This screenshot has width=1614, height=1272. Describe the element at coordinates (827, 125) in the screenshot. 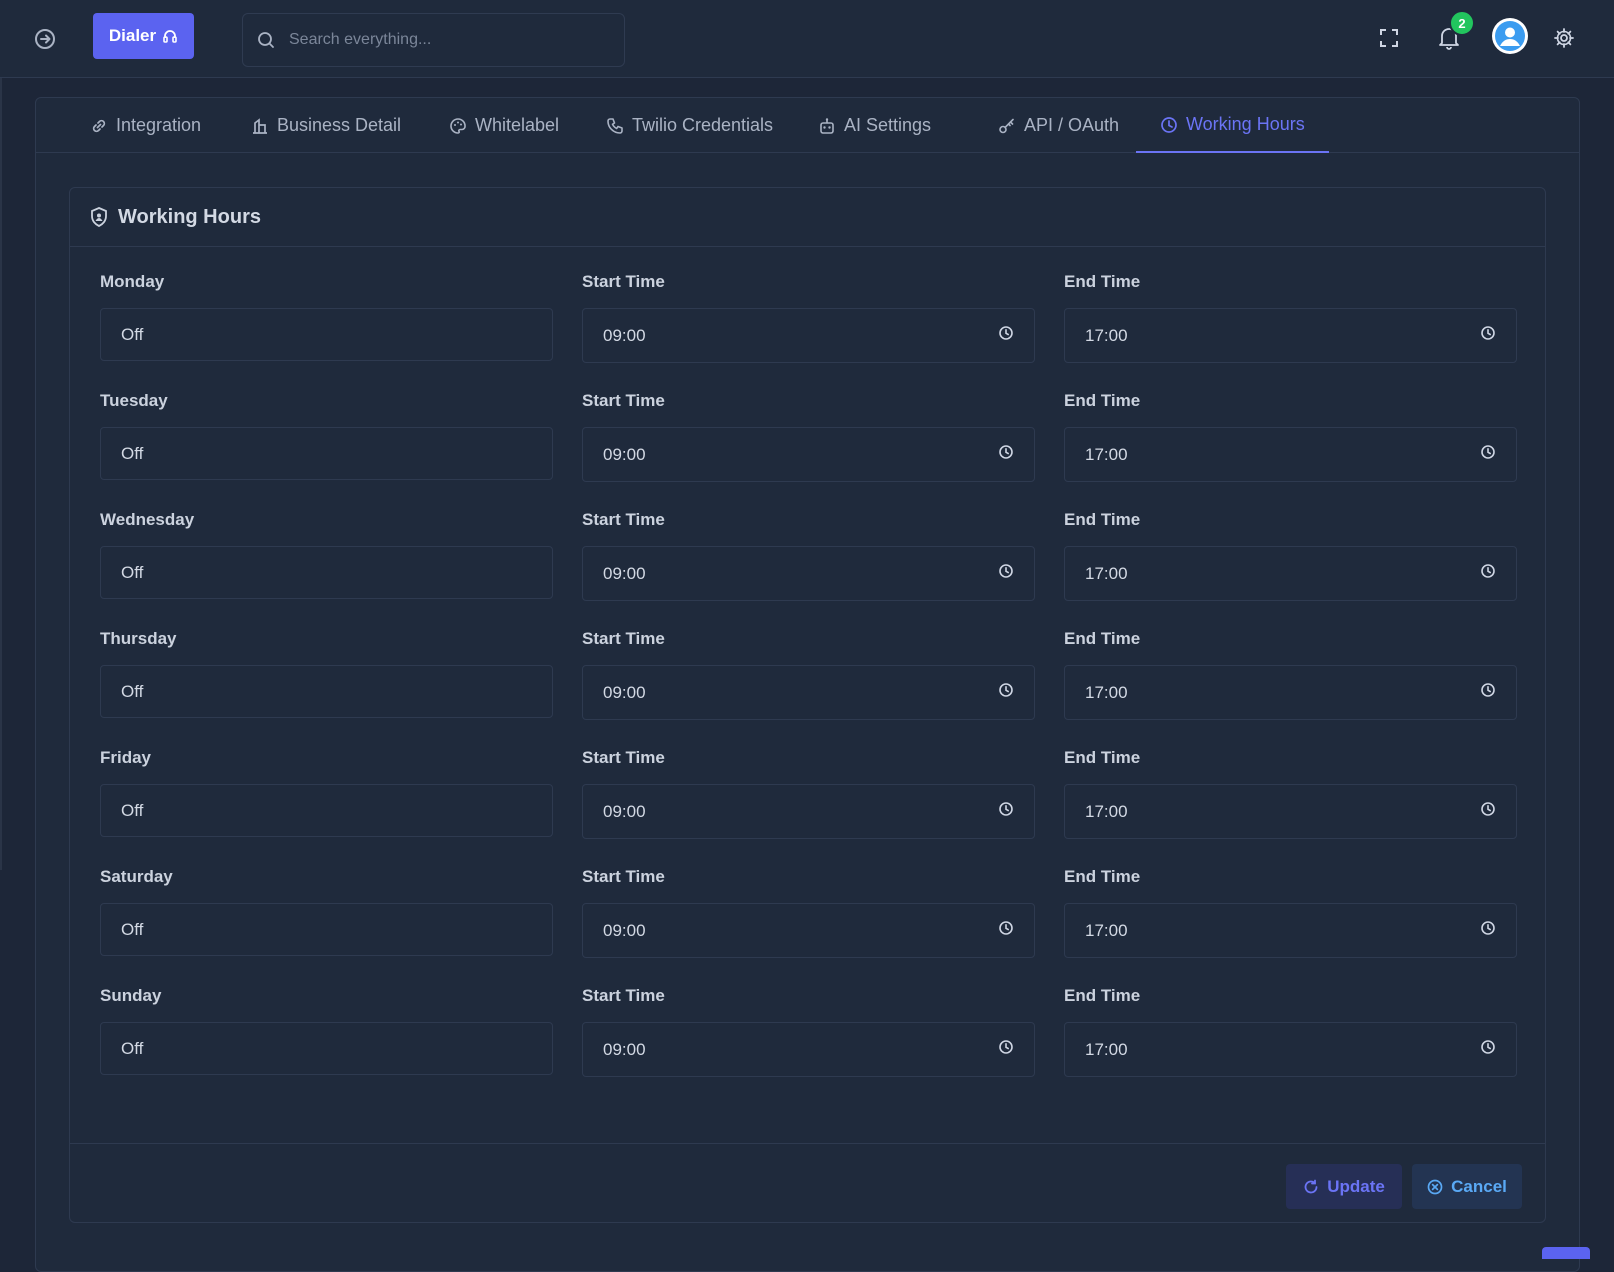

I see `robot-icon` at that location.